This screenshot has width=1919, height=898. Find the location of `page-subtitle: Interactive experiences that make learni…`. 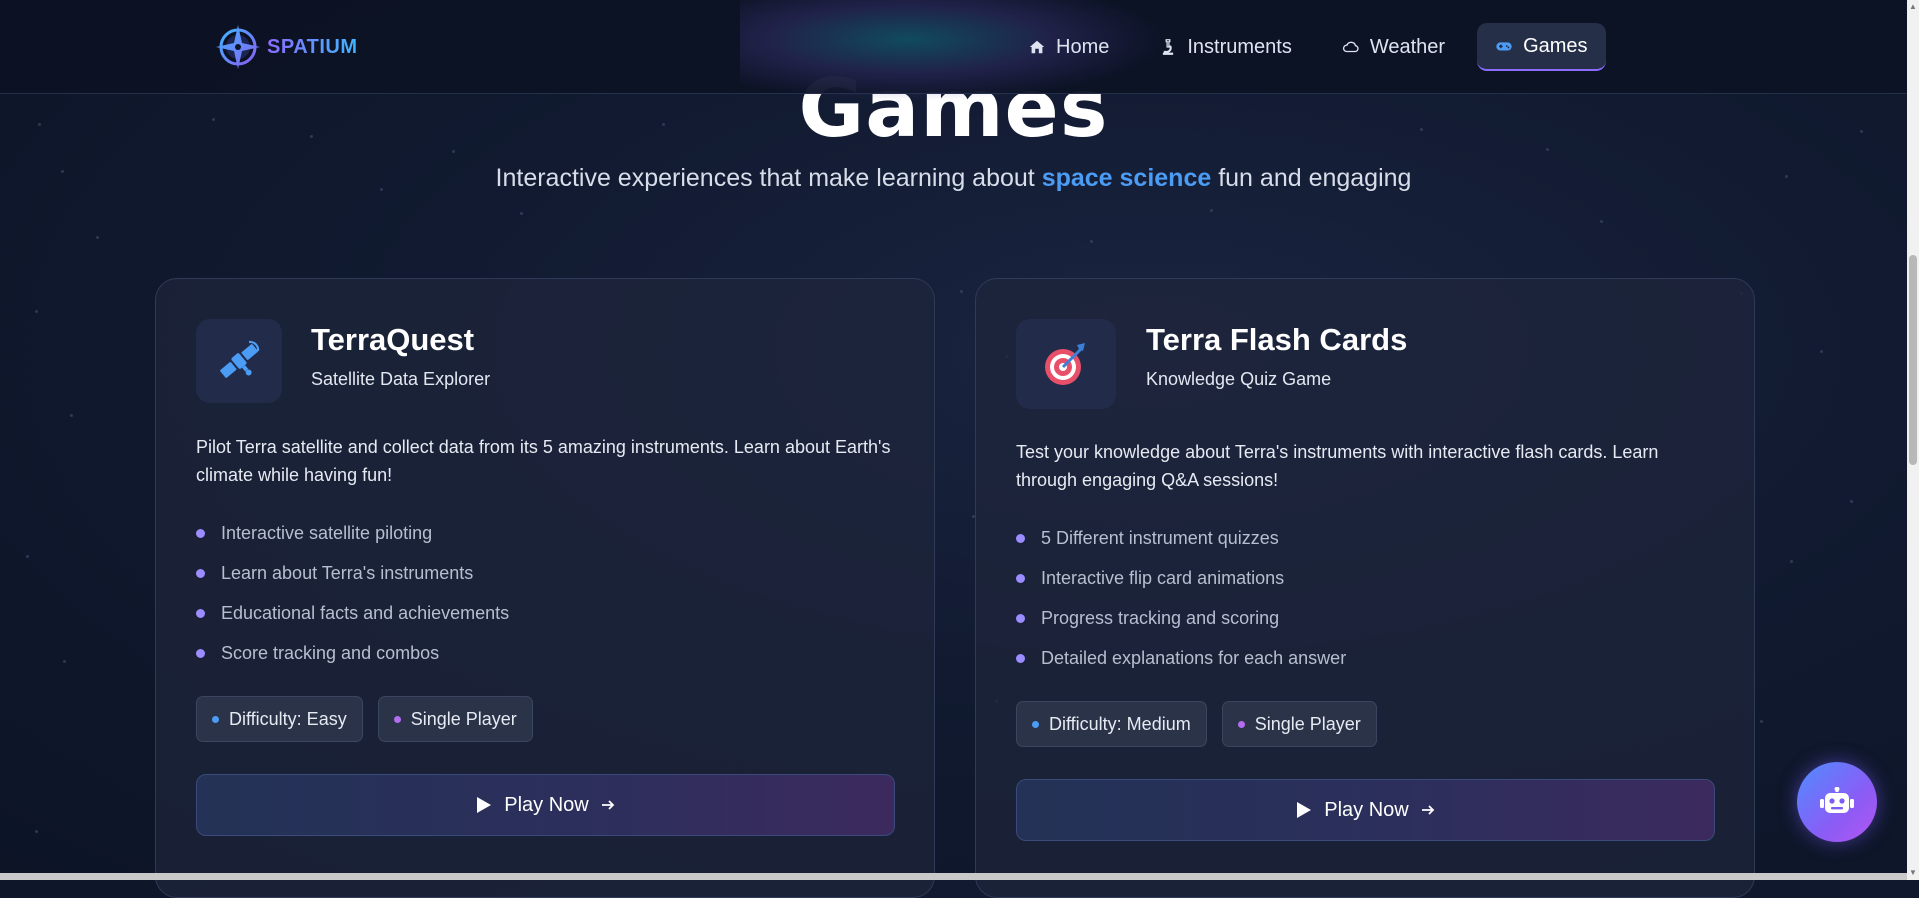

page-subtitle: Interactive experiences that make learni… is located at coordinates (953, 178).